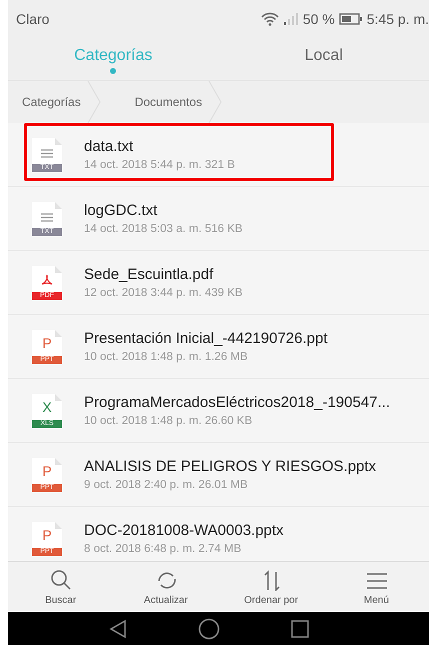 This screenshot has height=645, width=429. What do you see at coordinates (397, 19) in the screenshot?
I see `clock: 5:45 p. m.` at bounding box center [397, 19].